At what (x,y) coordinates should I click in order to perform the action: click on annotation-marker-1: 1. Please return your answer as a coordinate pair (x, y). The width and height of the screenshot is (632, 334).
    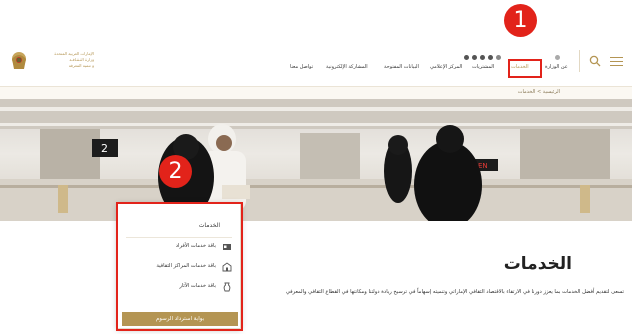
    Looking at the image, I should click on (520, 20).